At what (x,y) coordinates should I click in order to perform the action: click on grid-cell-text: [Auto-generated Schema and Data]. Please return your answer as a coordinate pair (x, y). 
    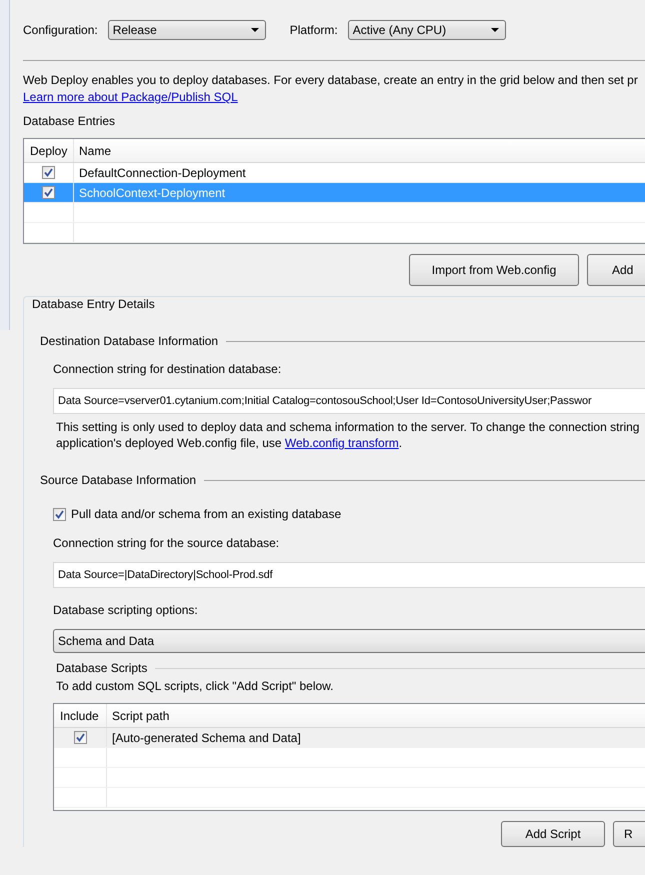
    Looking at the image, I should click on (206, 738).